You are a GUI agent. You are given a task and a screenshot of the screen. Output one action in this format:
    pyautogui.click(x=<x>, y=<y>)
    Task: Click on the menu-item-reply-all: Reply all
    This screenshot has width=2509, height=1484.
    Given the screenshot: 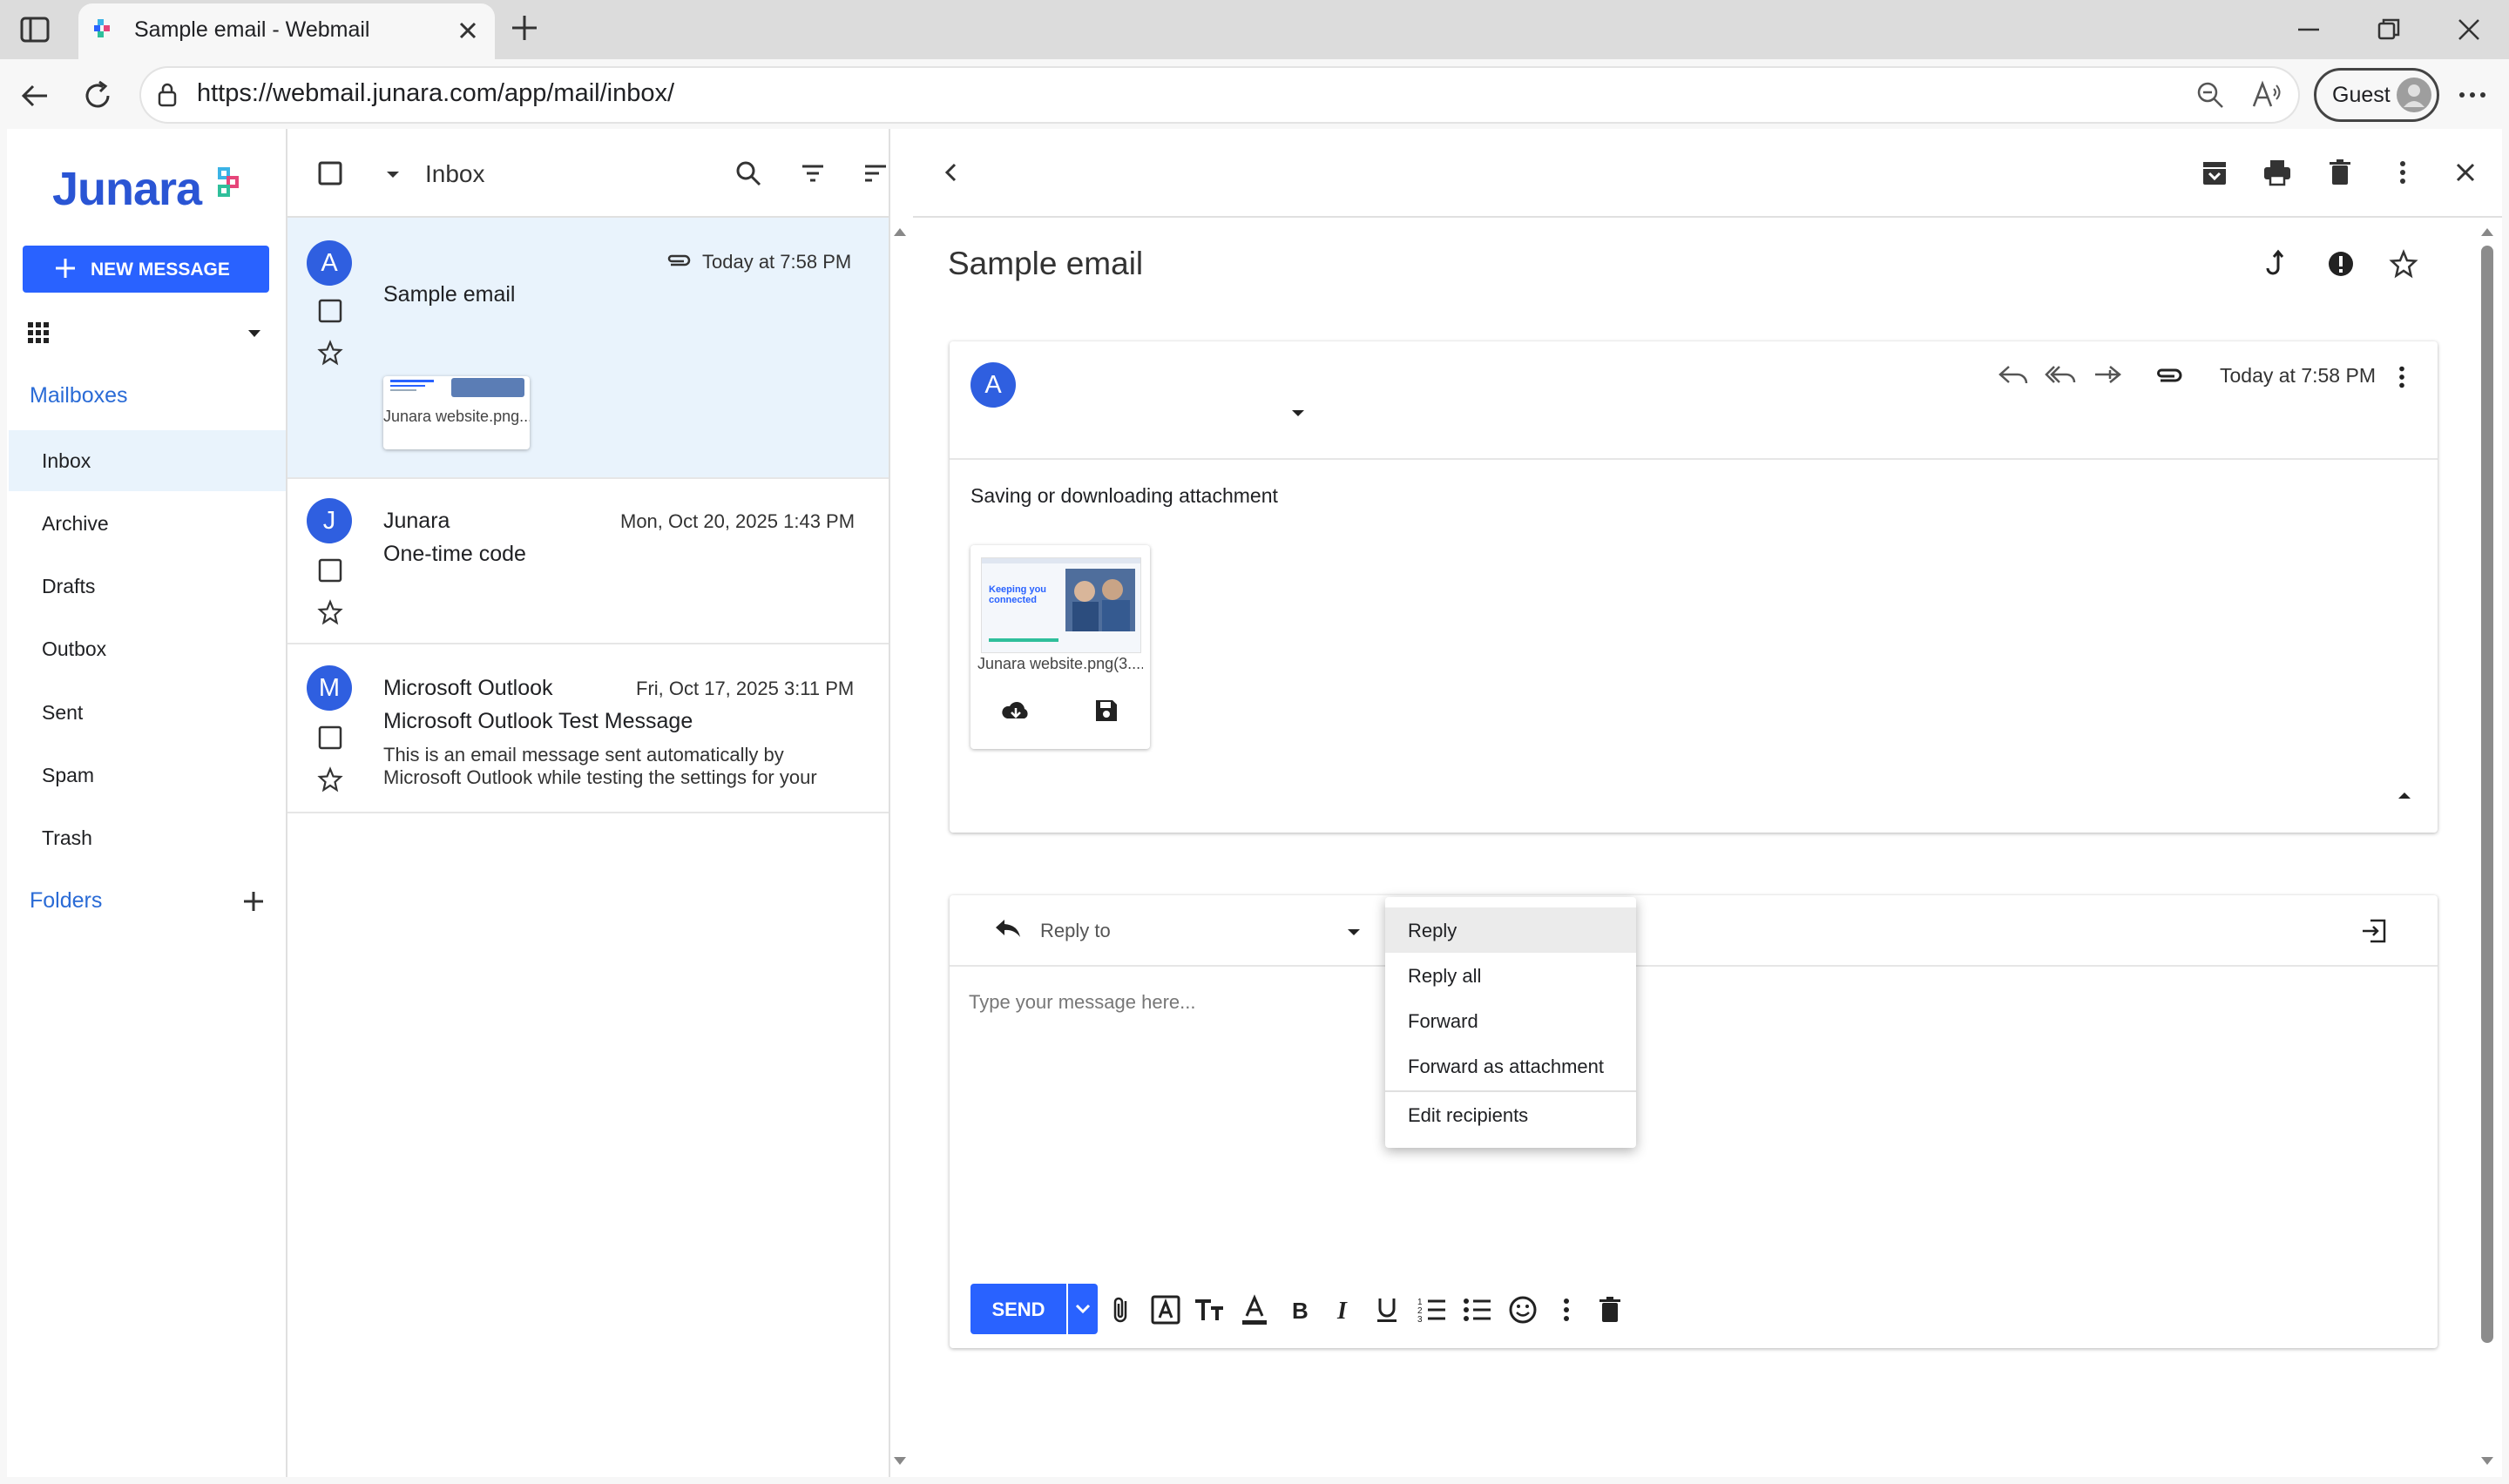 What is the action you would take?
    pyautogui.click(x=1510, y=975)
    